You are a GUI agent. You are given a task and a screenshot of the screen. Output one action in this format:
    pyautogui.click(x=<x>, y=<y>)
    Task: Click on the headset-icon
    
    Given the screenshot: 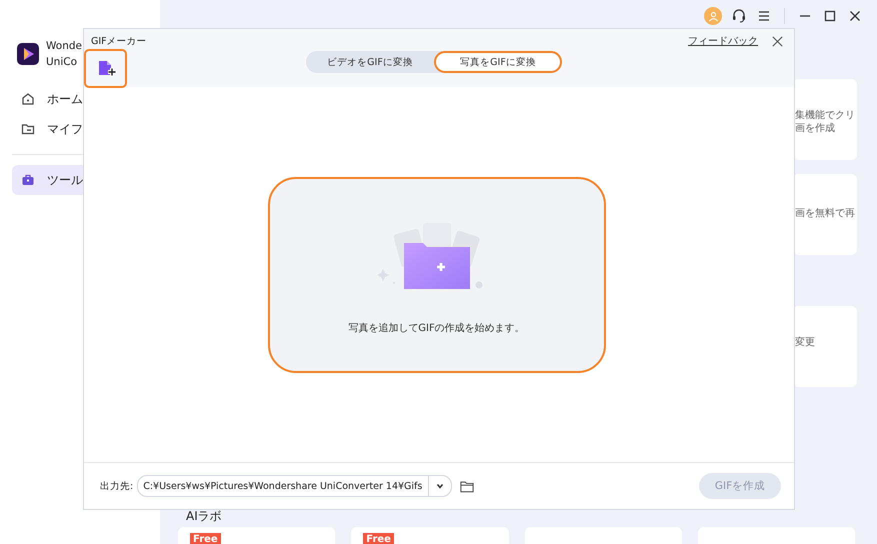 What is the action you would take?
    pyautogui.click(x=739, y=16)
    